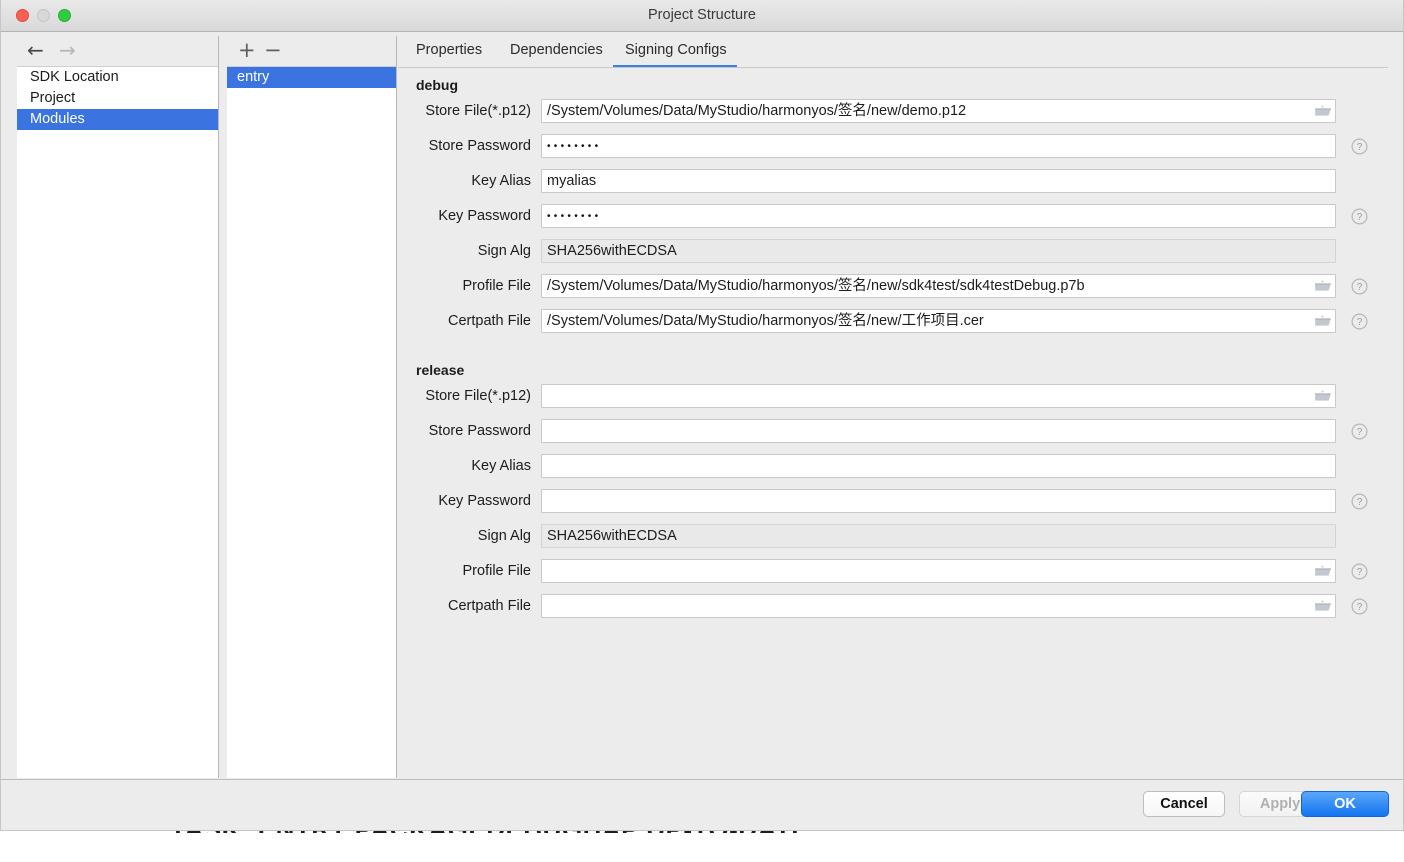 This screenshot has width=1404, height=862. I want to click on label-release-profile-file: Profile File, so click(497, 571).